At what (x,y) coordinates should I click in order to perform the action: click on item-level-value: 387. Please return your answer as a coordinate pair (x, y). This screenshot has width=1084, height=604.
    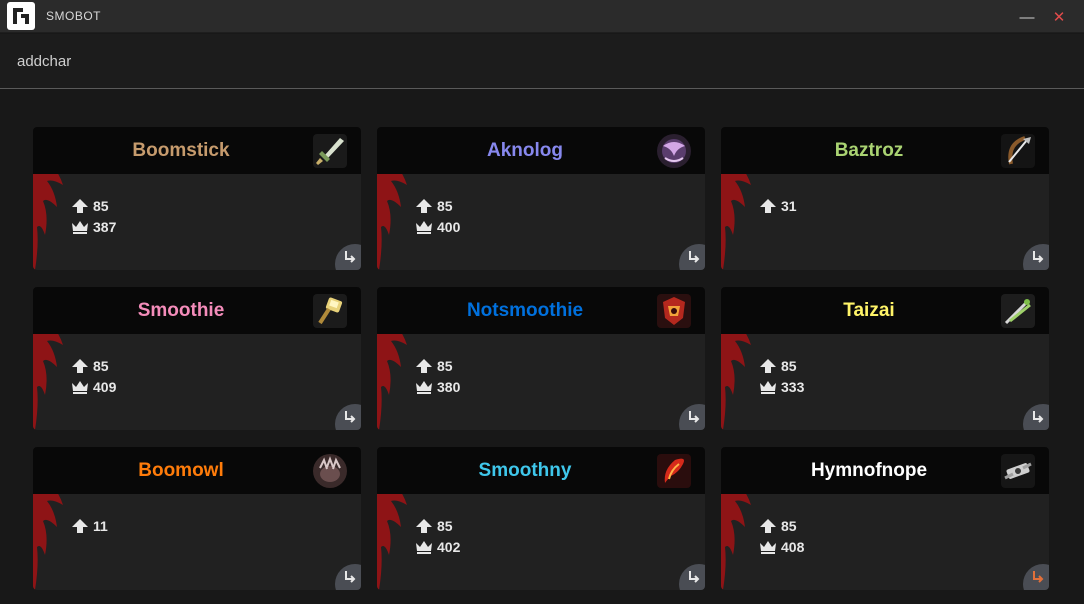
    Looking at the image, I should click on (105, 226).